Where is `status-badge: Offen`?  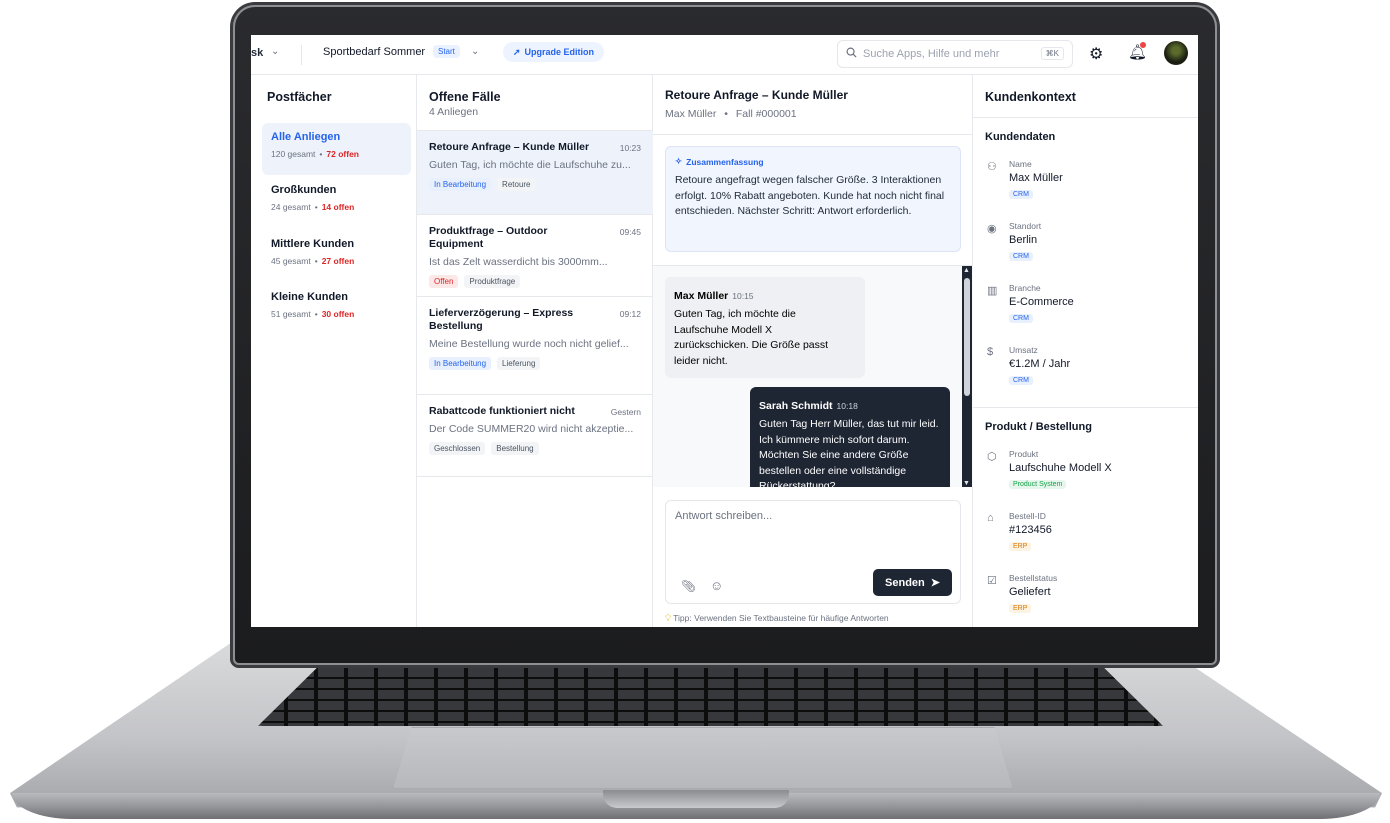 status-badge: Offen is located at coordinates (444, 281).